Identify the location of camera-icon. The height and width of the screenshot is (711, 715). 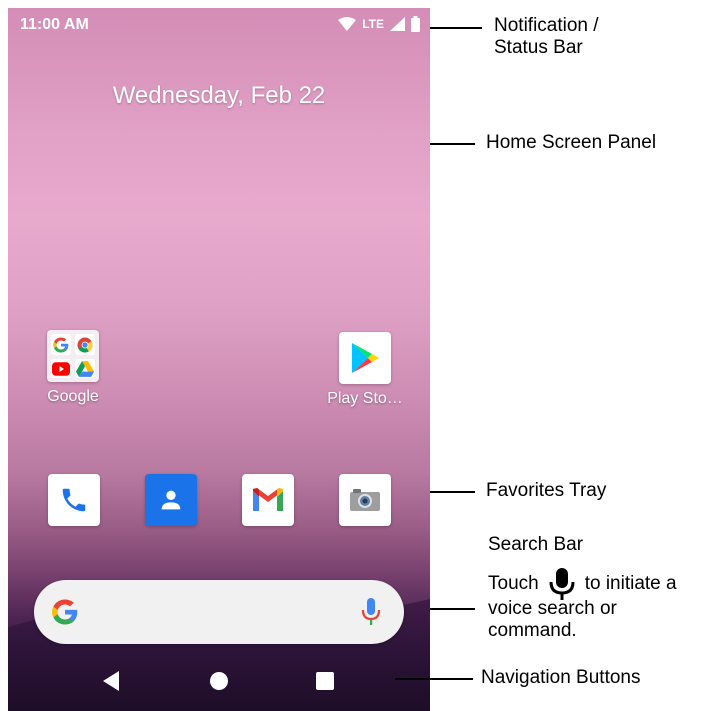
(365, 500).